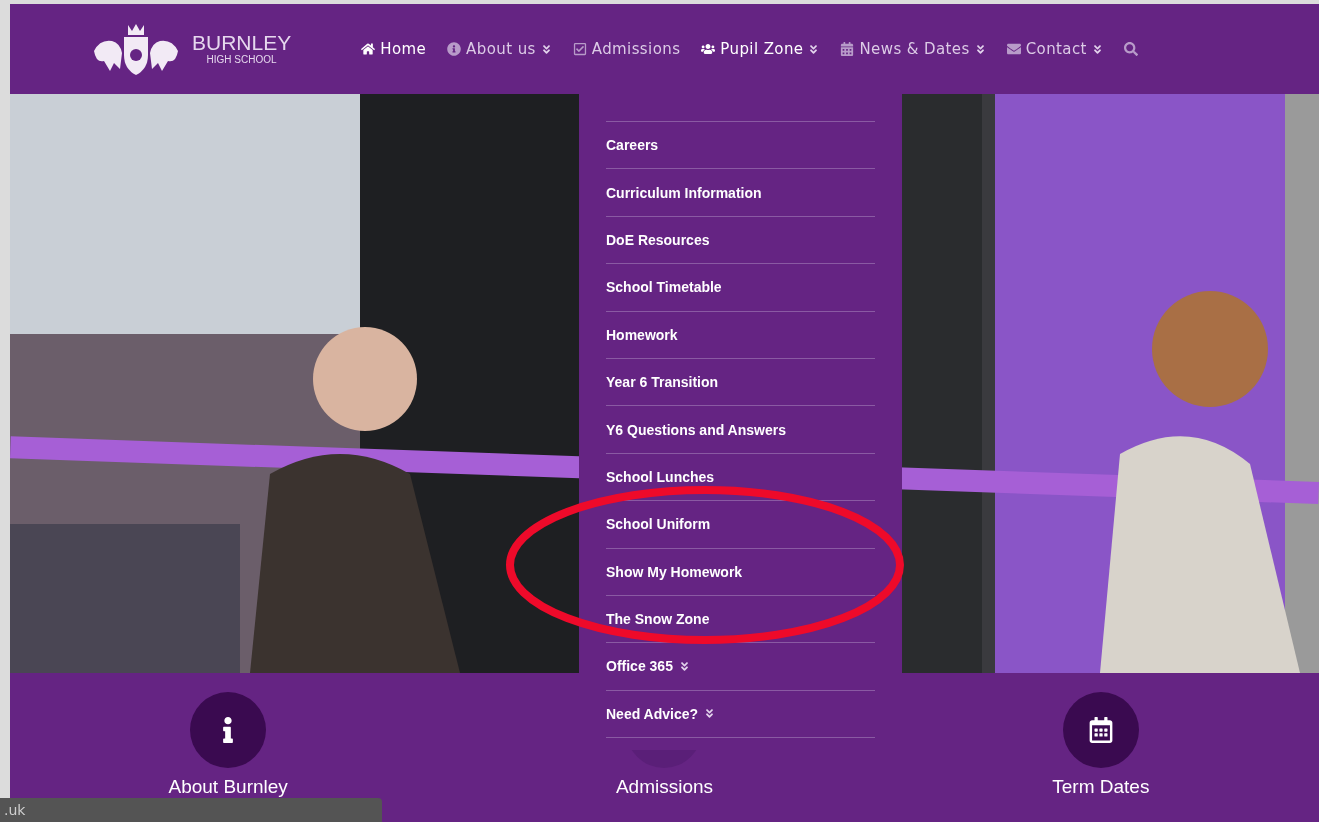 This screenshot has height=822, width=1319. I want to click on menu-item: School Timetable, so click(664, 287).